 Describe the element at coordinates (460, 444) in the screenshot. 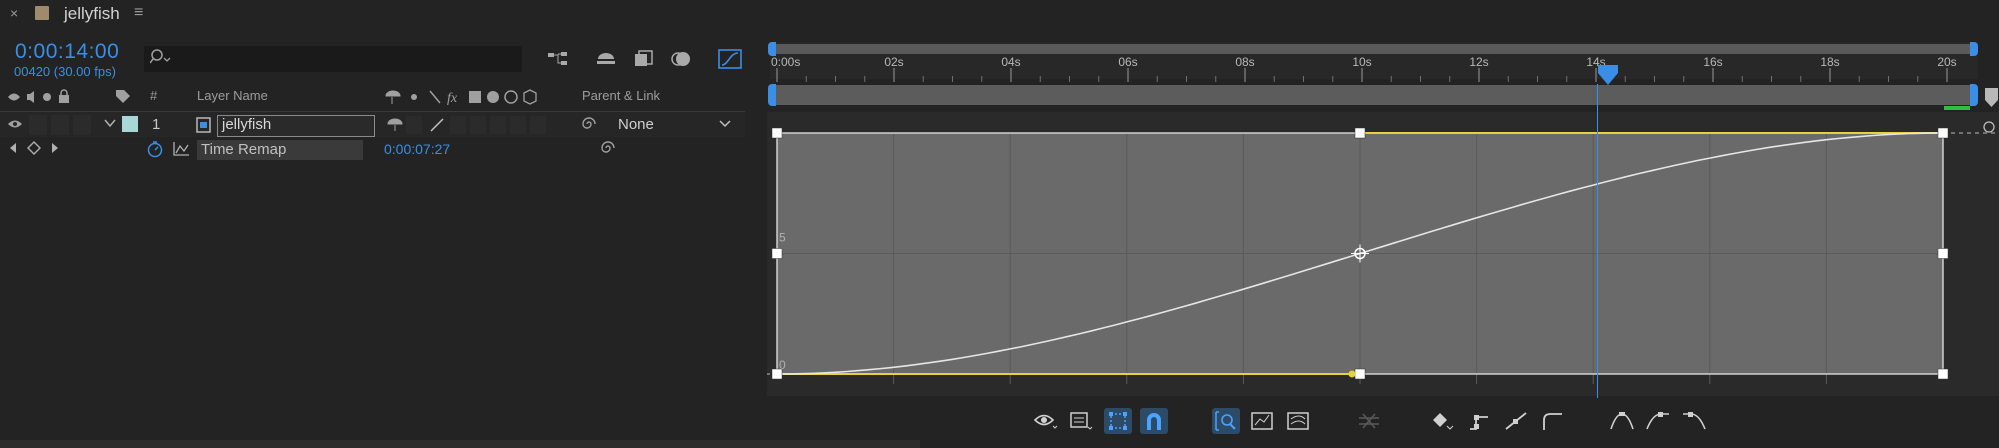

I see `panel-bottom-strip` at that location.